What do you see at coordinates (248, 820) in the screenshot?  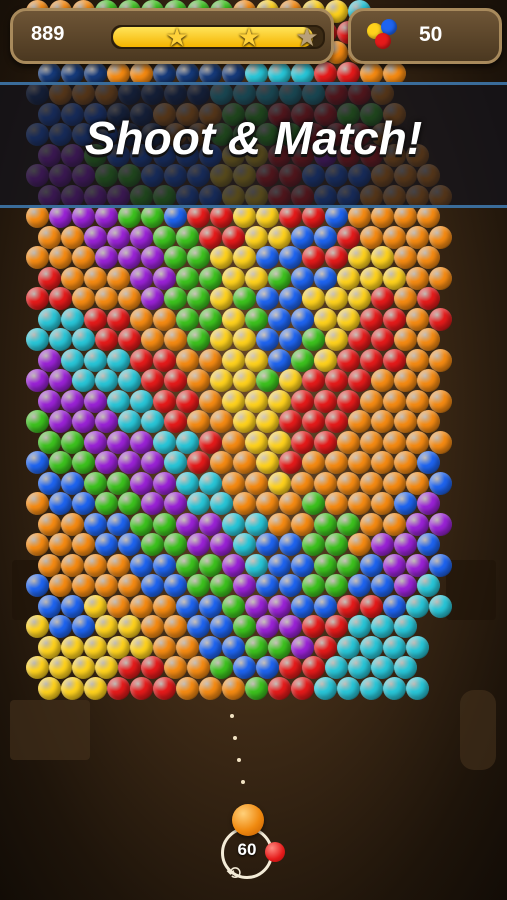 I see `current-ball` at bounding box center [248, 820].